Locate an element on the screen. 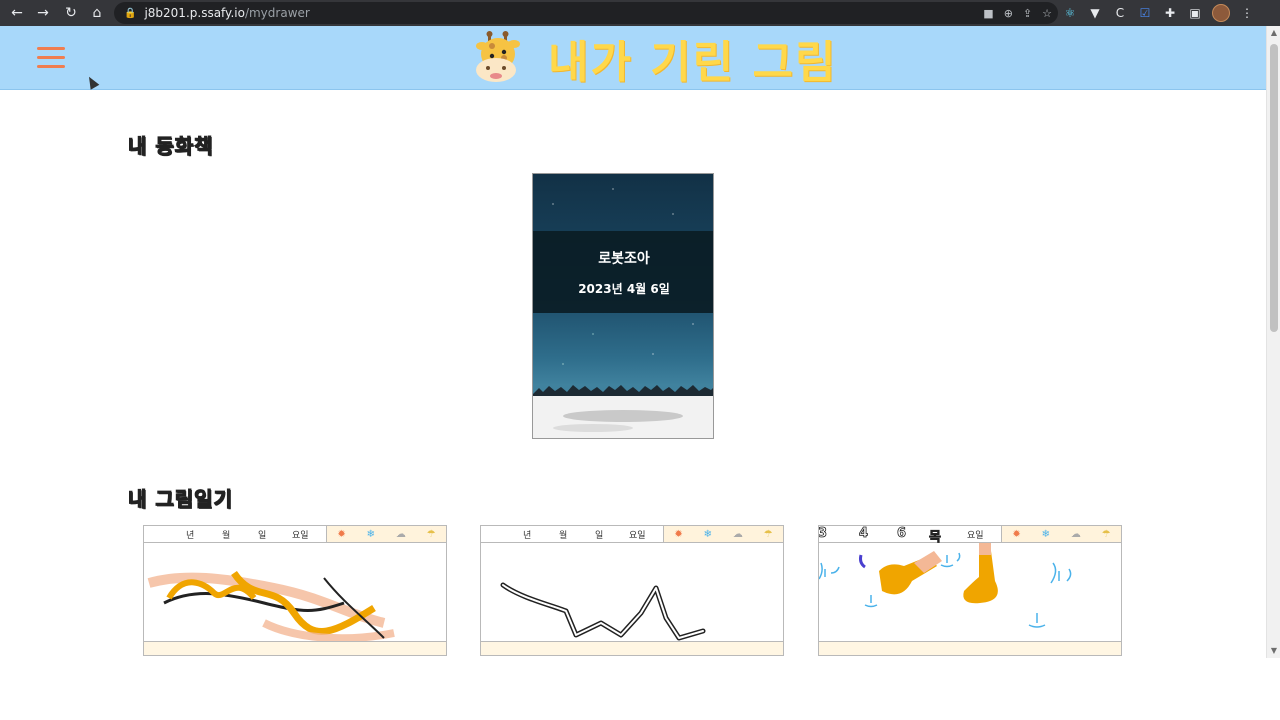 This screenshot has width=1280, height=720. giraffe-icon is located at coordinates (498, 56).